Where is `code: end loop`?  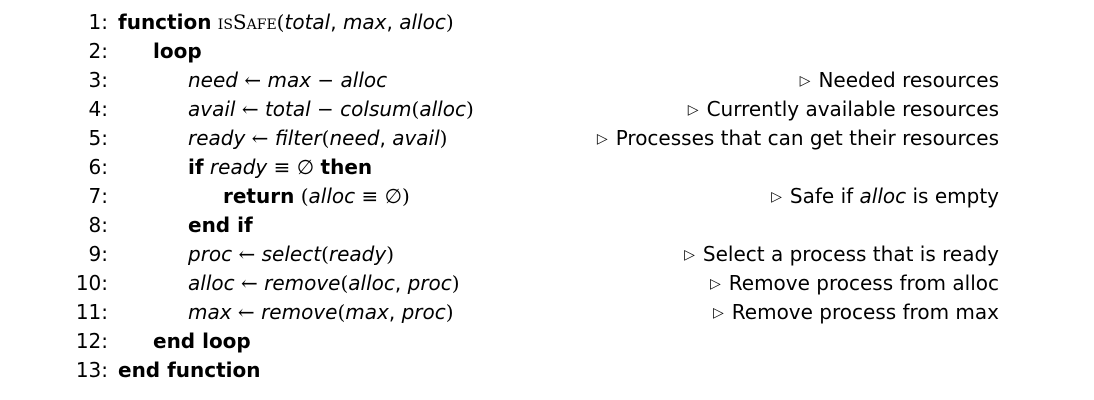
code: end loop is located at coordinates (202, 341).